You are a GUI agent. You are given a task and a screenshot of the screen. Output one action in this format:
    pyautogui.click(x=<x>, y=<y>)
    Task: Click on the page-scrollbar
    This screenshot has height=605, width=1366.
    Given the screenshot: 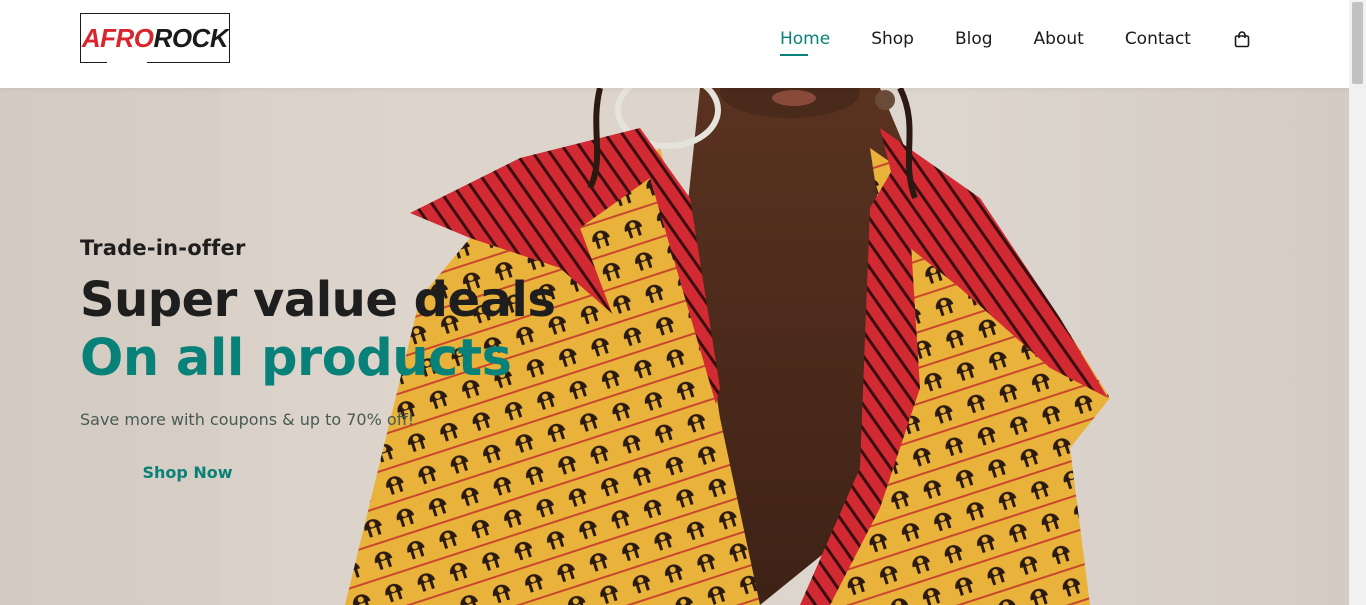 What is the action you would take?
    pyautogui.click(x=1357, y=302)
    